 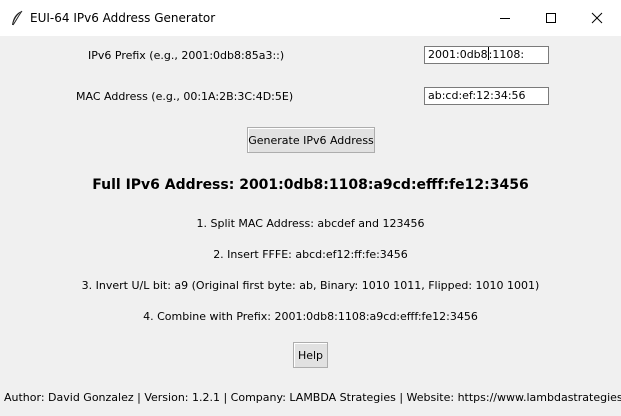 I want to click on prefix-input: 2001:0db8:1108:, so click(x=486, y=55).